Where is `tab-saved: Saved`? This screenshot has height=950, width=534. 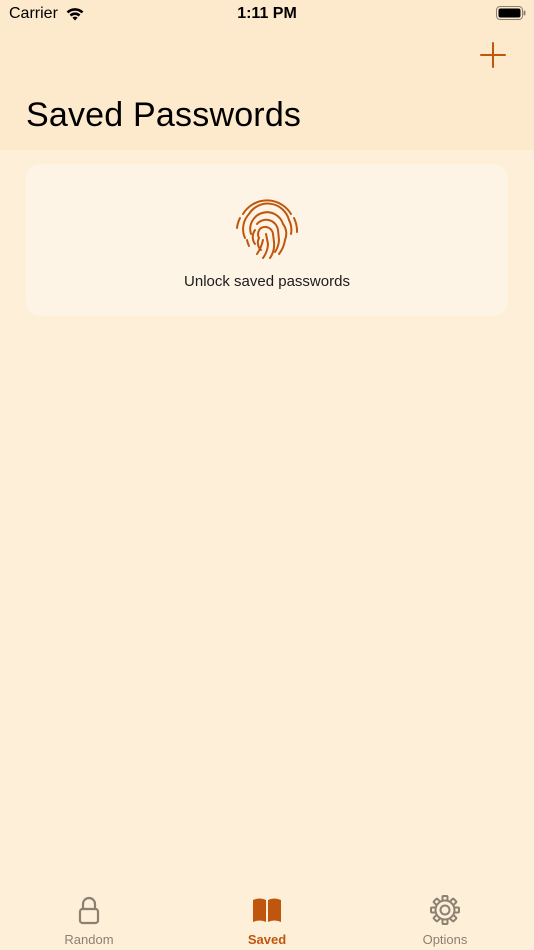
tab-saved: Saved is located at coordinates (267, 917).